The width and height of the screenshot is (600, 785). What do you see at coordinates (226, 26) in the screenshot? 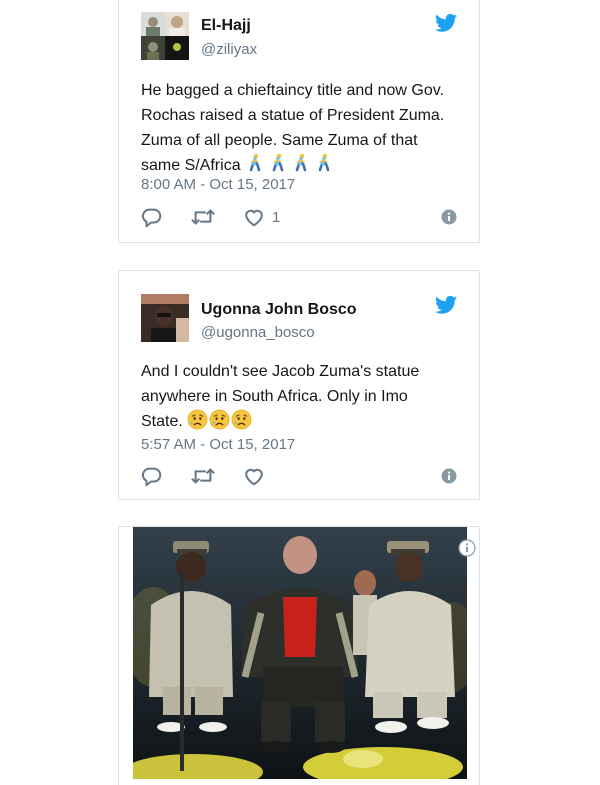
I see `display-name: El-Hajj` at bounding box center [226, 26].